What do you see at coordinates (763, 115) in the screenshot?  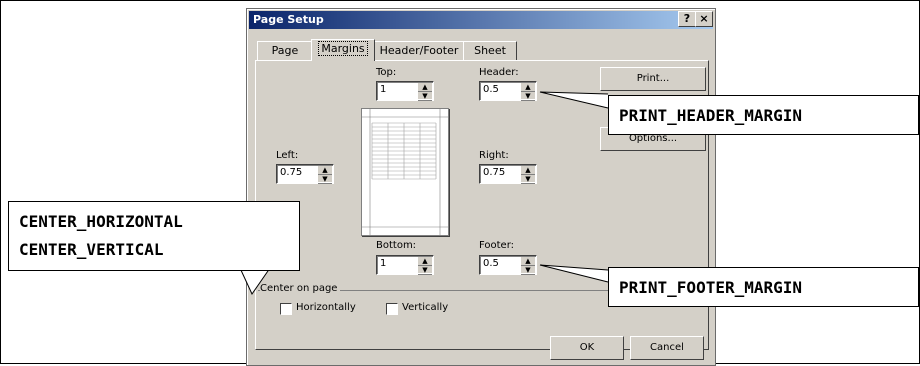 I see `header-margin-callout: PRINT_HEADER_MARGIN` at bounding box center [763, 115].